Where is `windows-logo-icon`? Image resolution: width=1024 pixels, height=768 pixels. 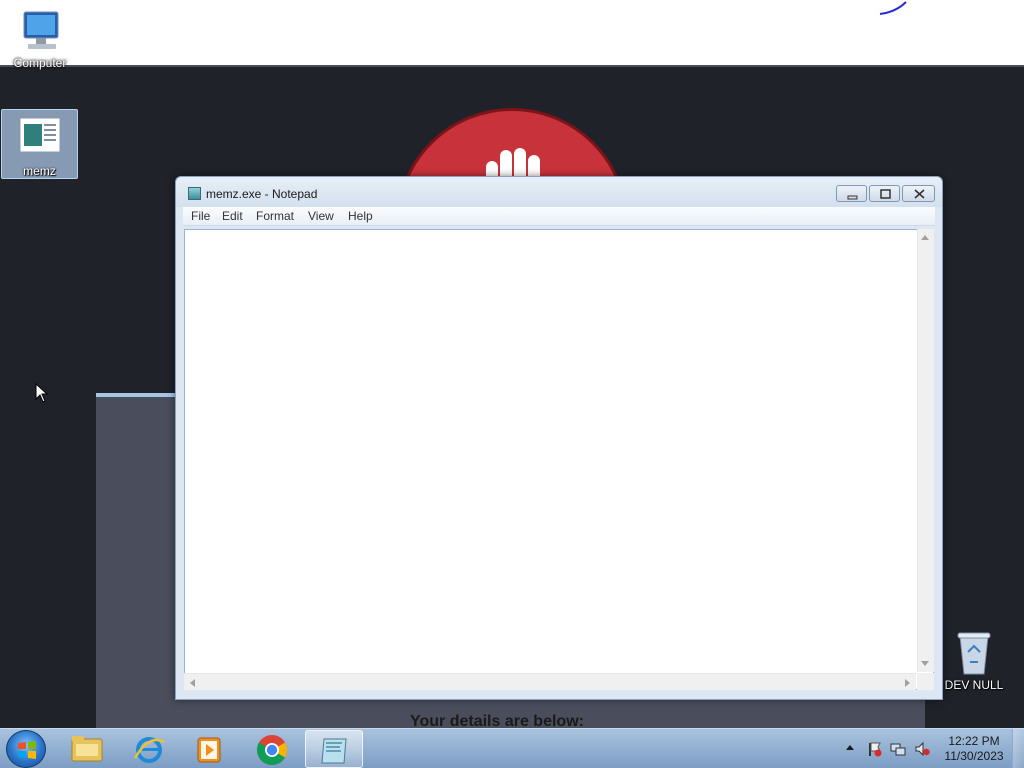 windows-logo-icon is located at coordinates (27, 750).